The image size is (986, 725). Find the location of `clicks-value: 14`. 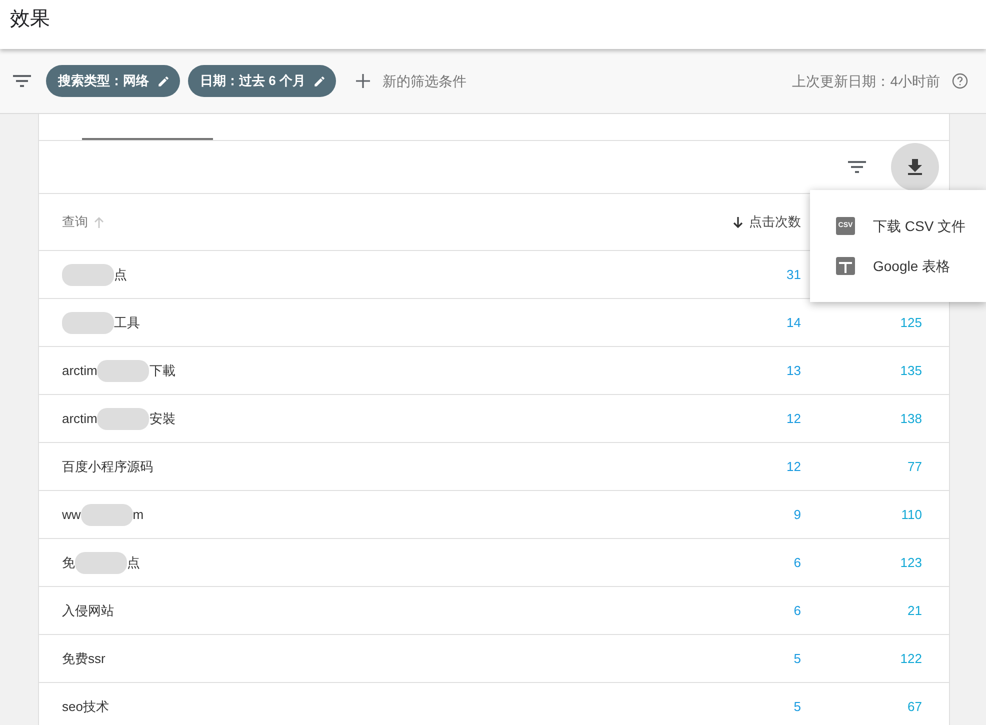

clicks-value: 14 is located at coordinates (793, 322).